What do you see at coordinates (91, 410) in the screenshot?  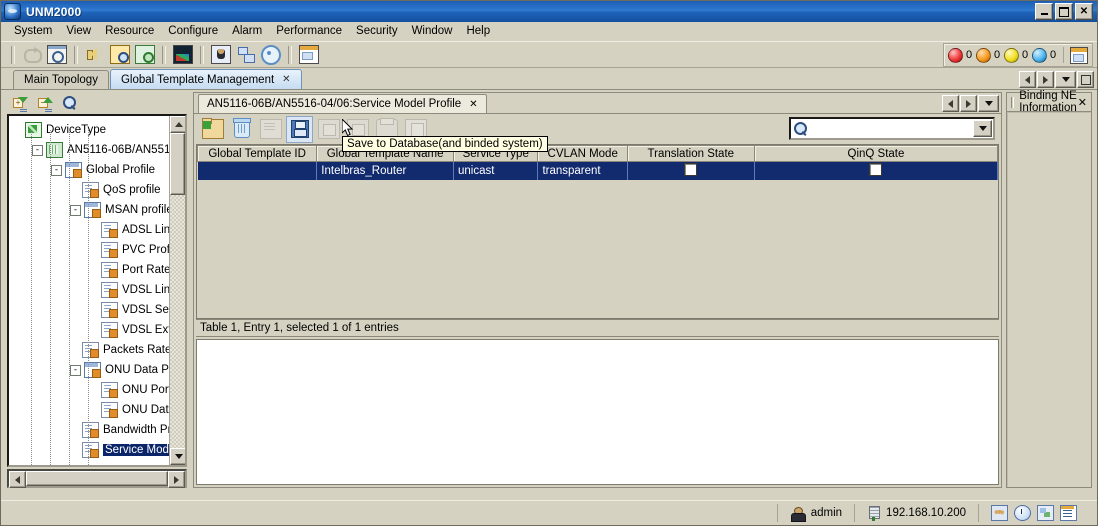 I see `tree-node: ONU Data Port Attrib` at bounding box center [91, 410].